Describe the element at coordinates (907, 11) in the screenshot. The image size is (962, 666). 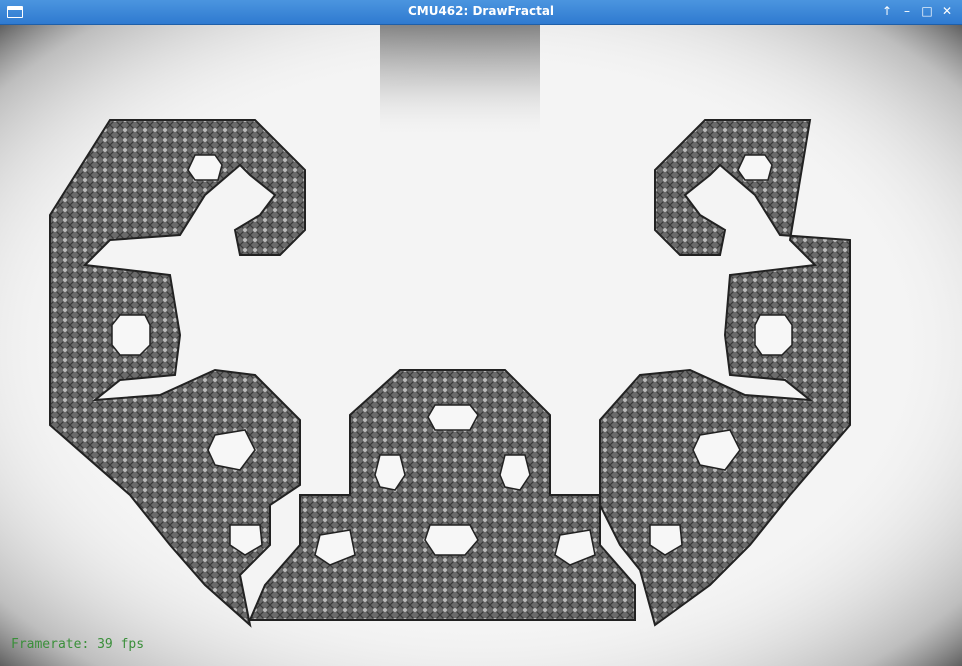
I see `minimize-button: –` at that location.